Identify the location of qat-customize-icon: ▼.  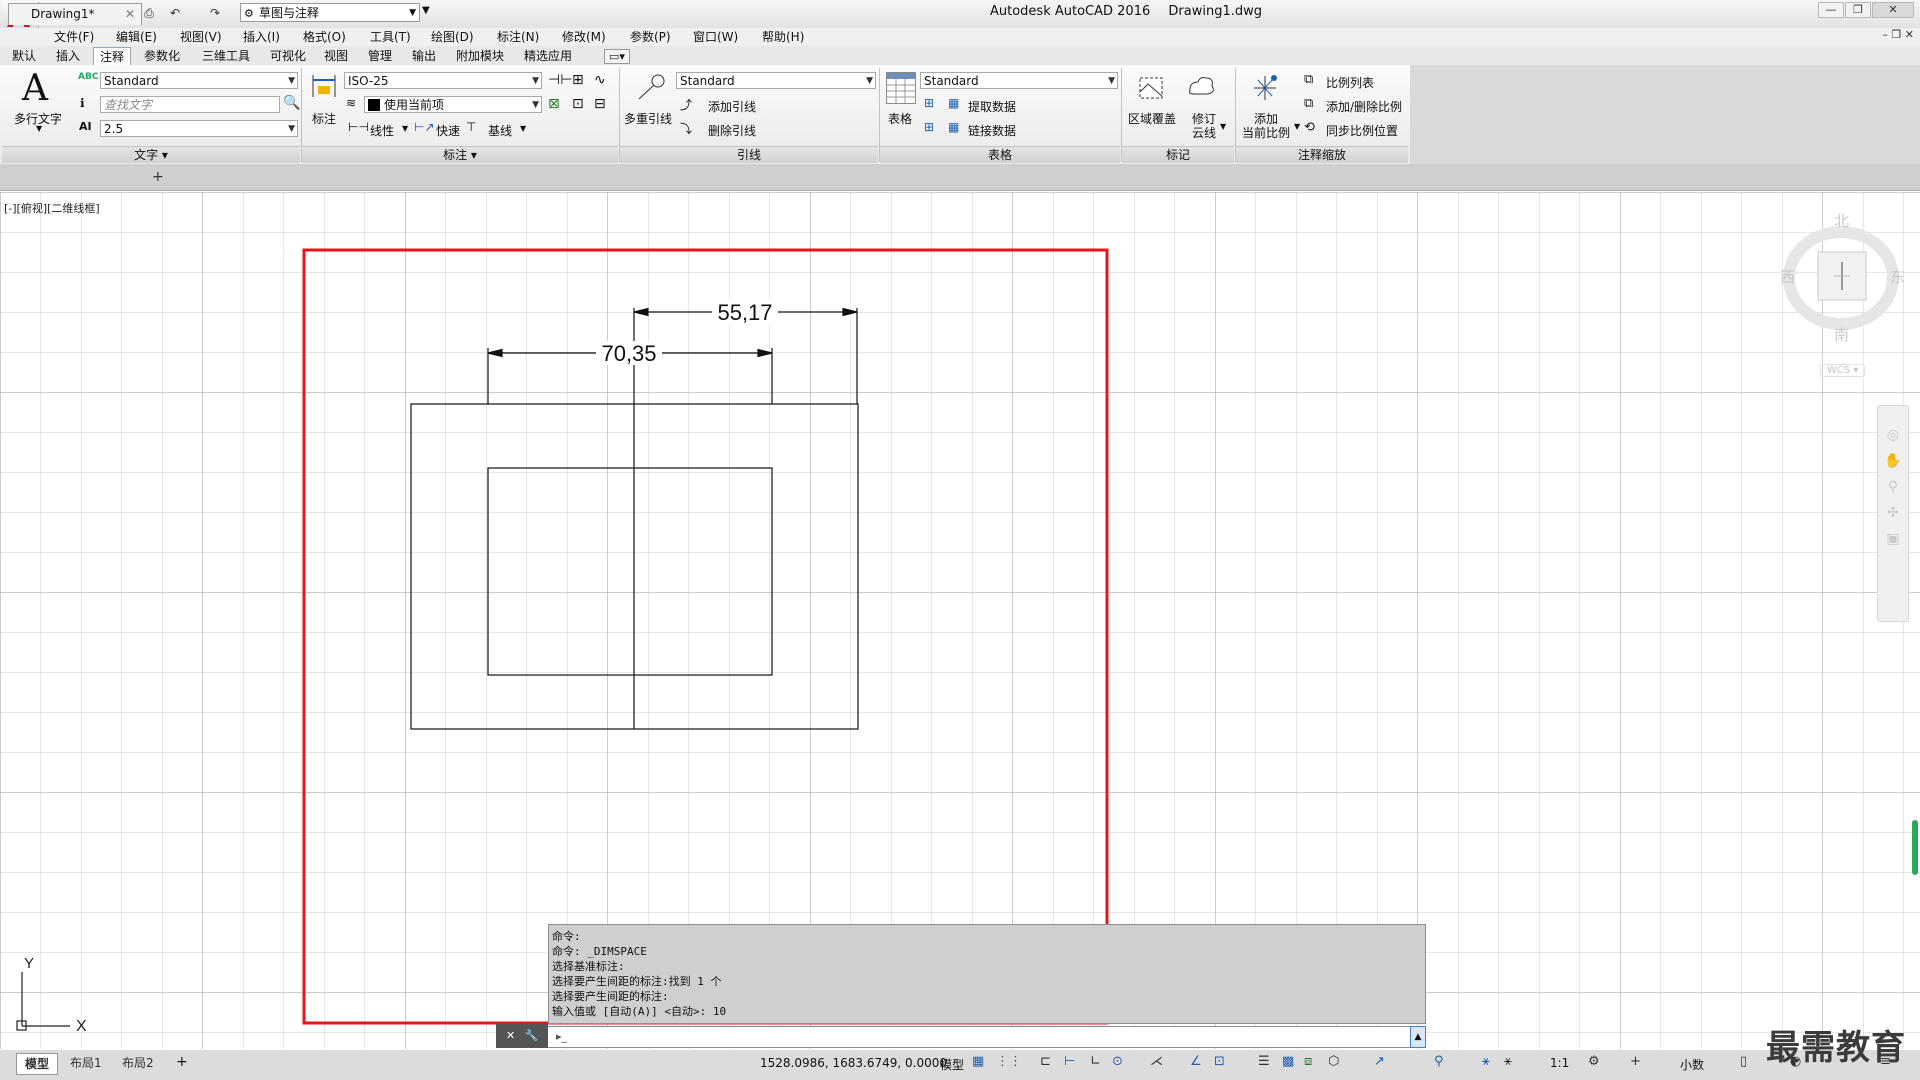
(426, 10).